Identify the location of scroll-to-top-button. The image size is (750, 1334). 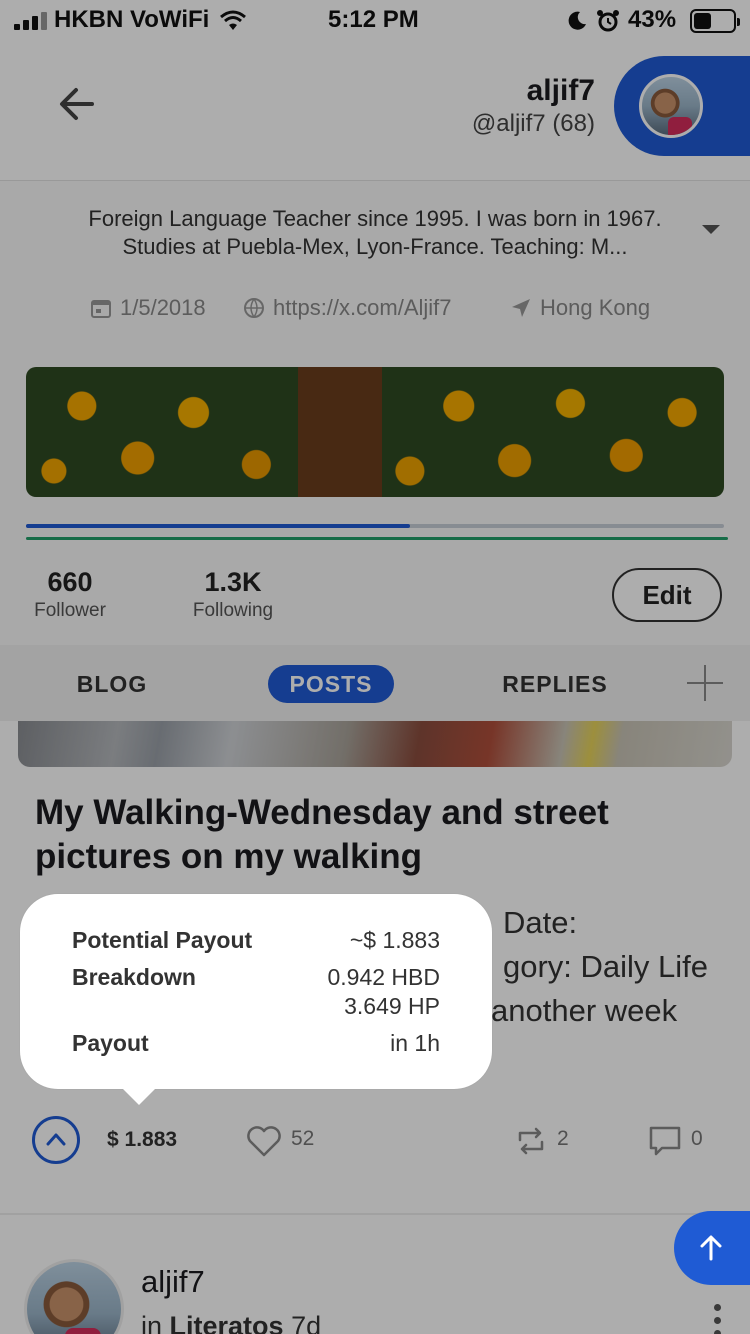
(712, 1248).